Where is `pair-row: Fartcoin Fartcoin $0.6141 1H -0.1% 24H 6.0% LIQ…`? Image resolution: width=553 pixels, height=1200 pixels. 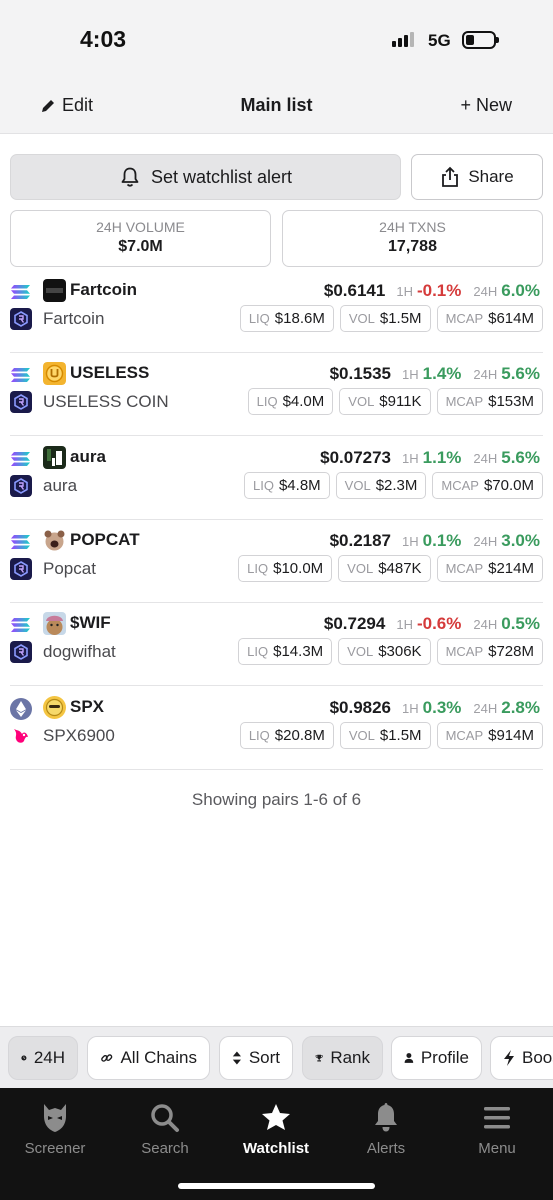
pair-row: Fartcoin Fartcoin $0.6141 1H -0.1% 24H 6.0% LIQ… is located at coordinates (276, 311).